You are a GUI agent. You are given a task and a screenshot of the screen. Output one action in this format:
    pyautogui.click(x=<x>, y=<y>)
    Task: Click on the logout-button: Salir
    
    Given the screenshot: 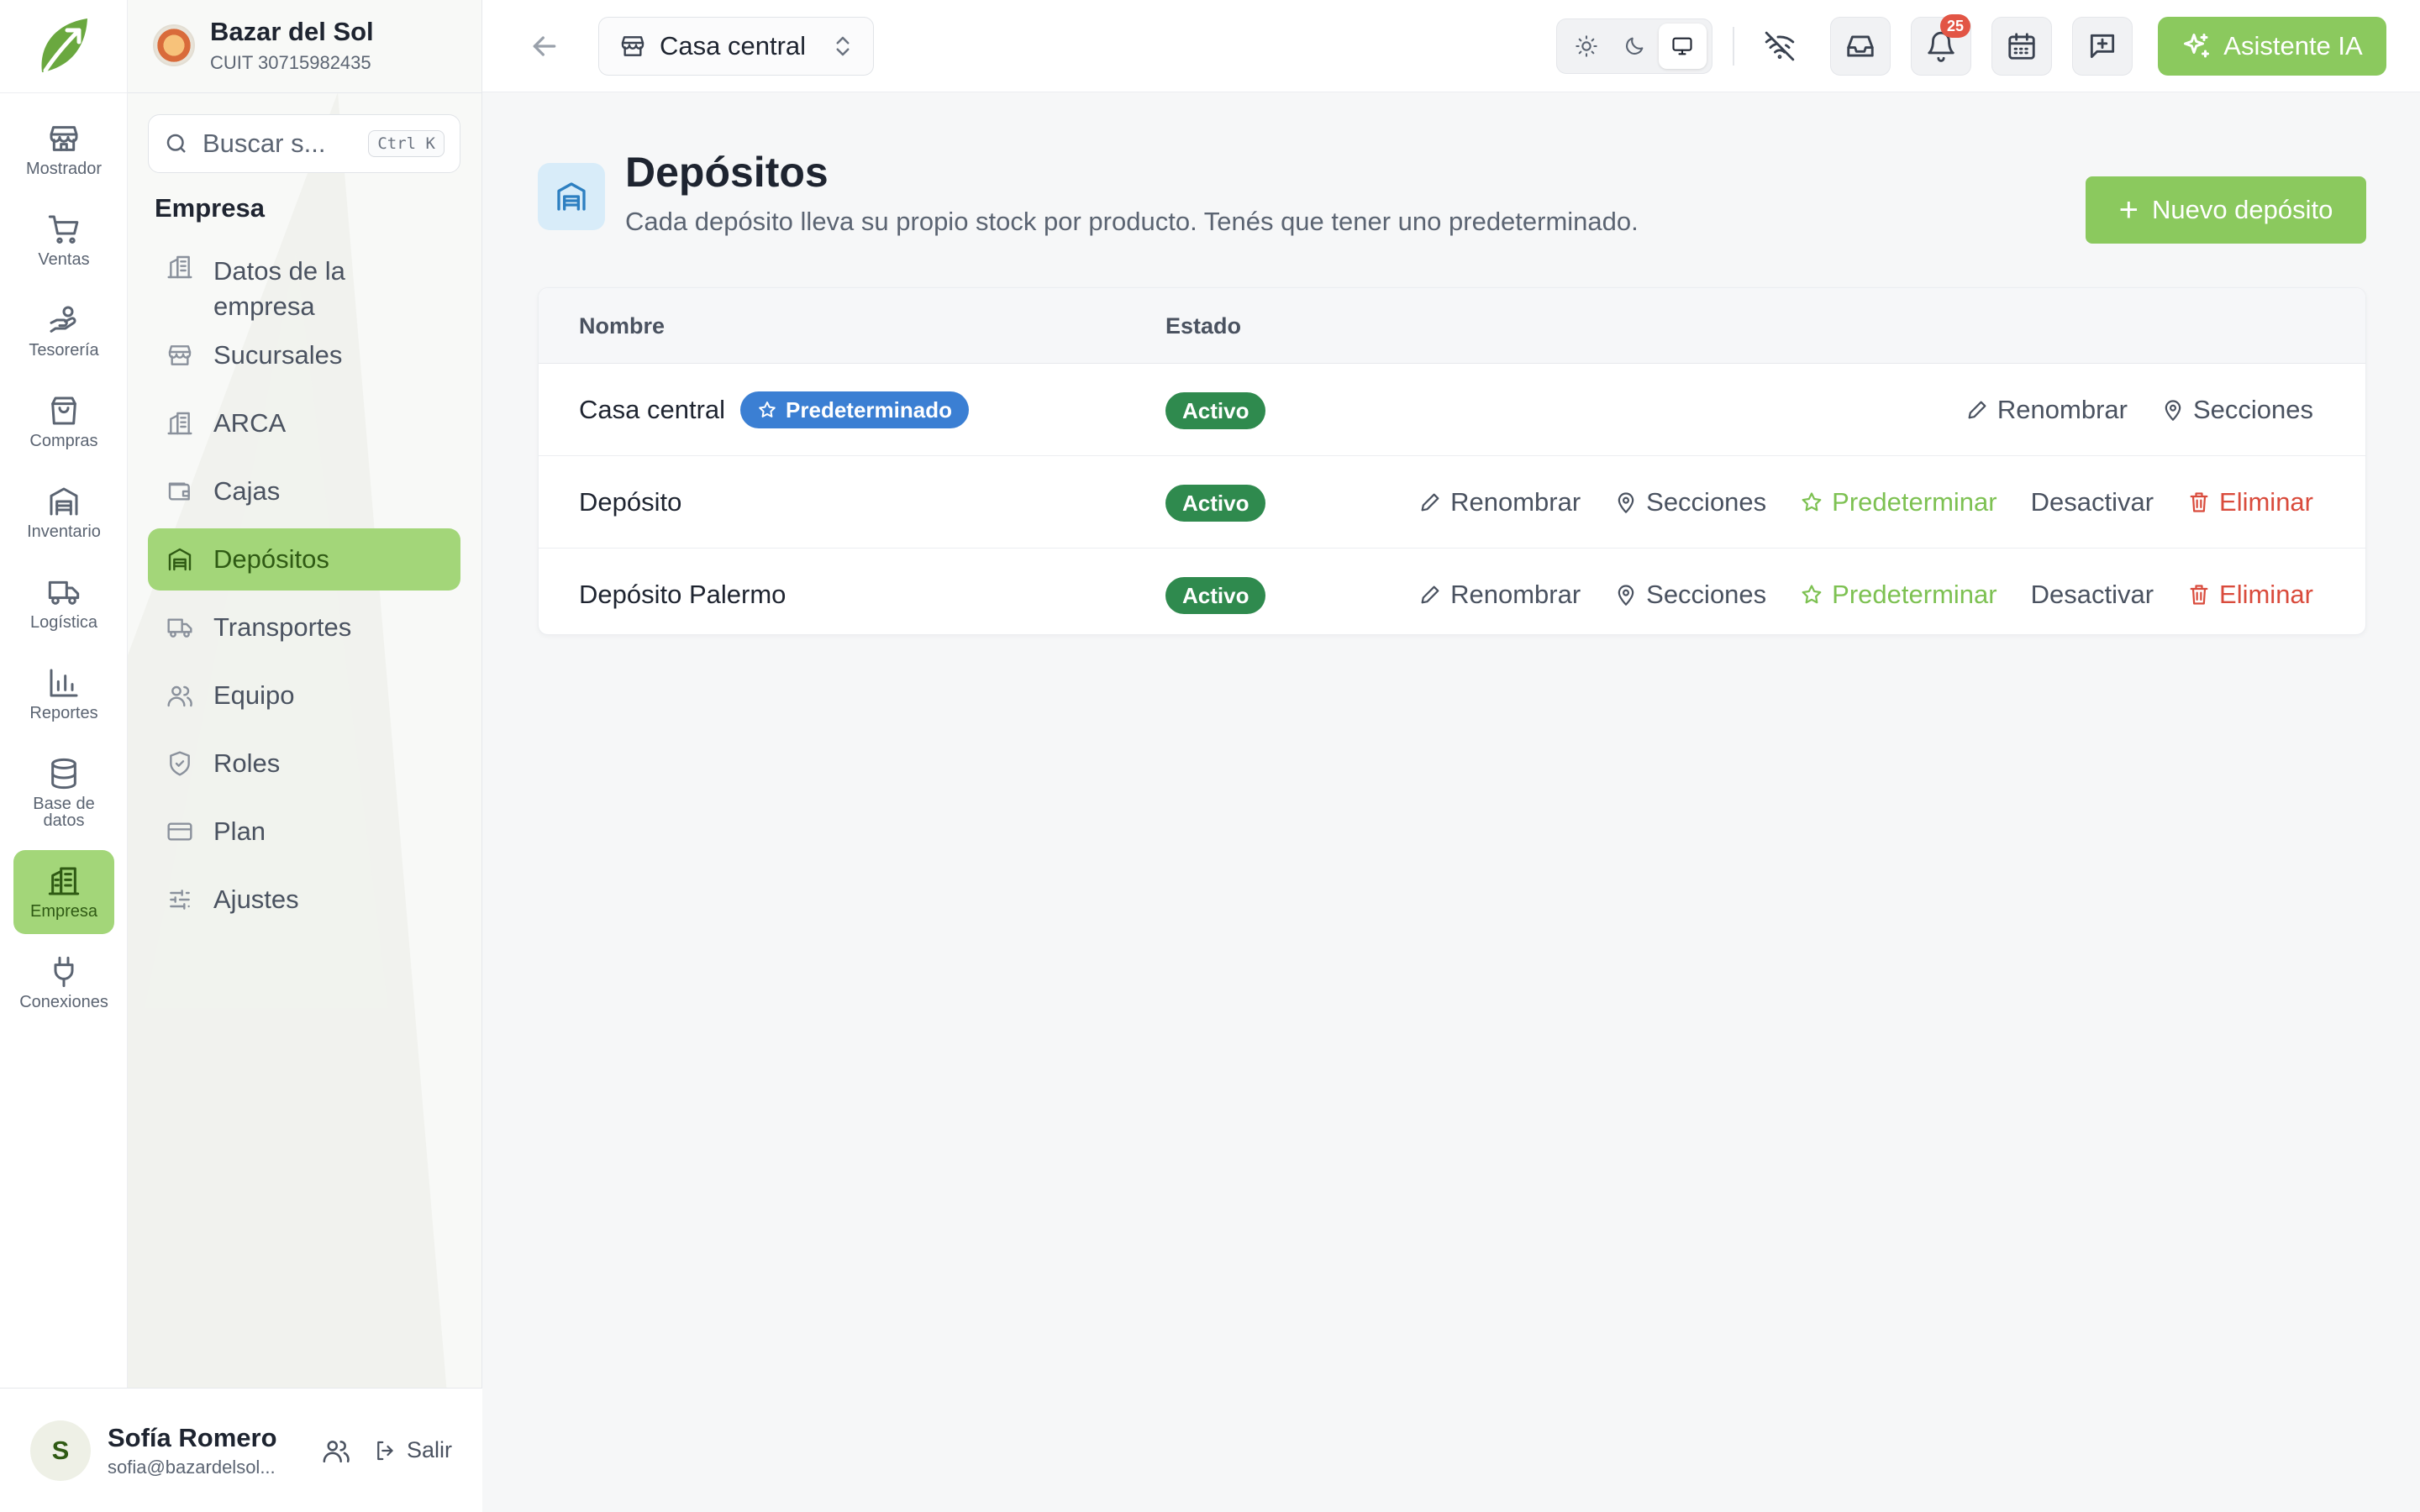 What is the action you would take?
    pyautogui.click(x=412, y=1450)
    